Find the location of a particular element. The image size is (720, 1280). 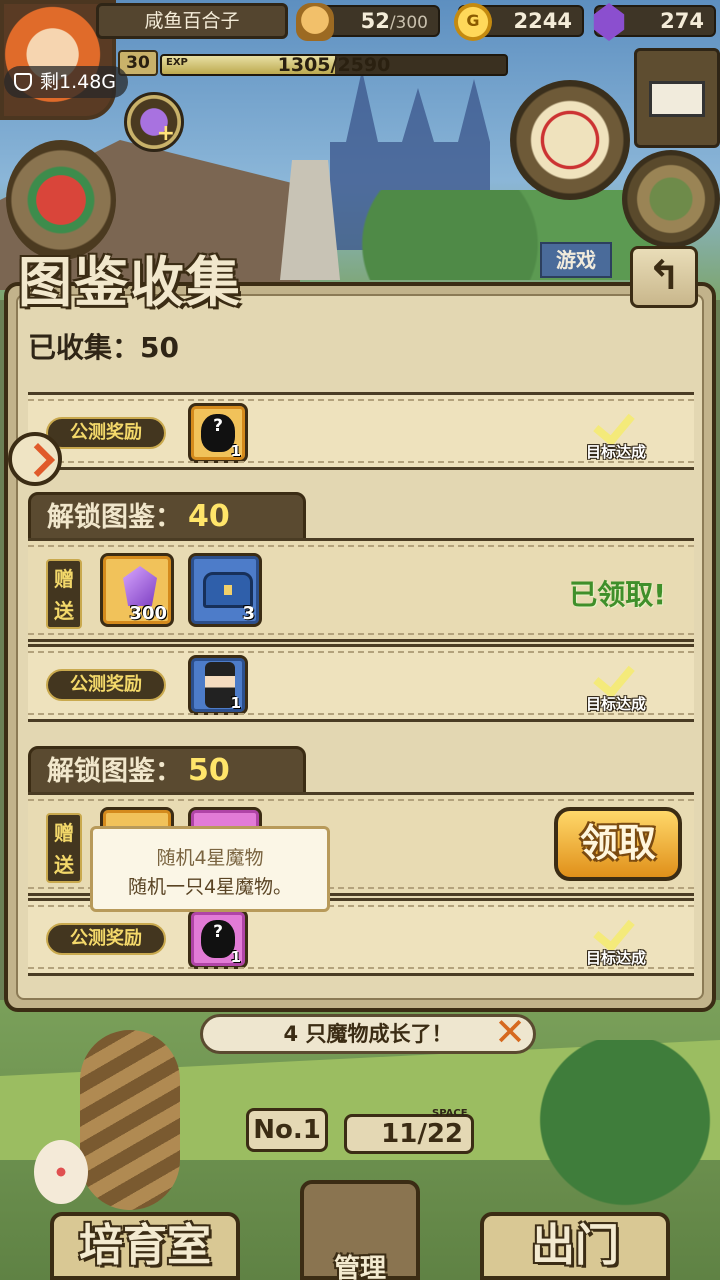

bushes is located at coordinates (510, 235).